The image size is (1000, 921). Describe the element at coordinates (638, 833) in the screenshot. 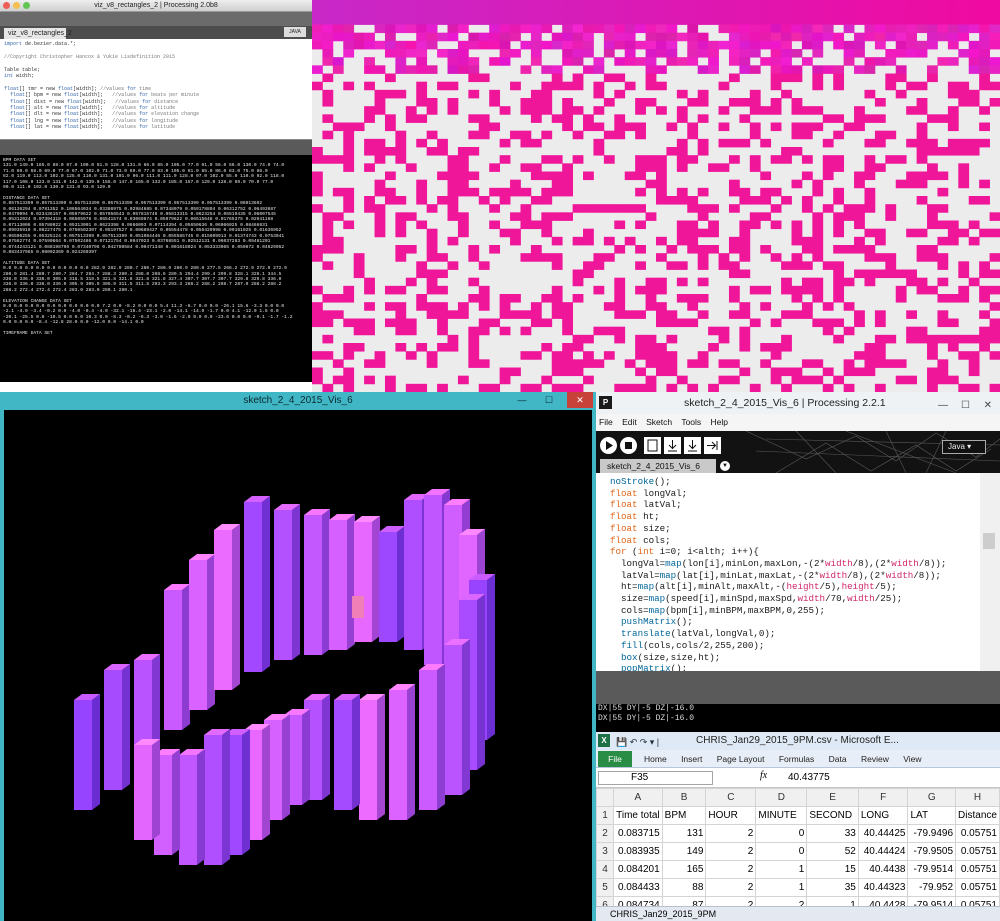

I see `table-cell: 0.083715` at that location.